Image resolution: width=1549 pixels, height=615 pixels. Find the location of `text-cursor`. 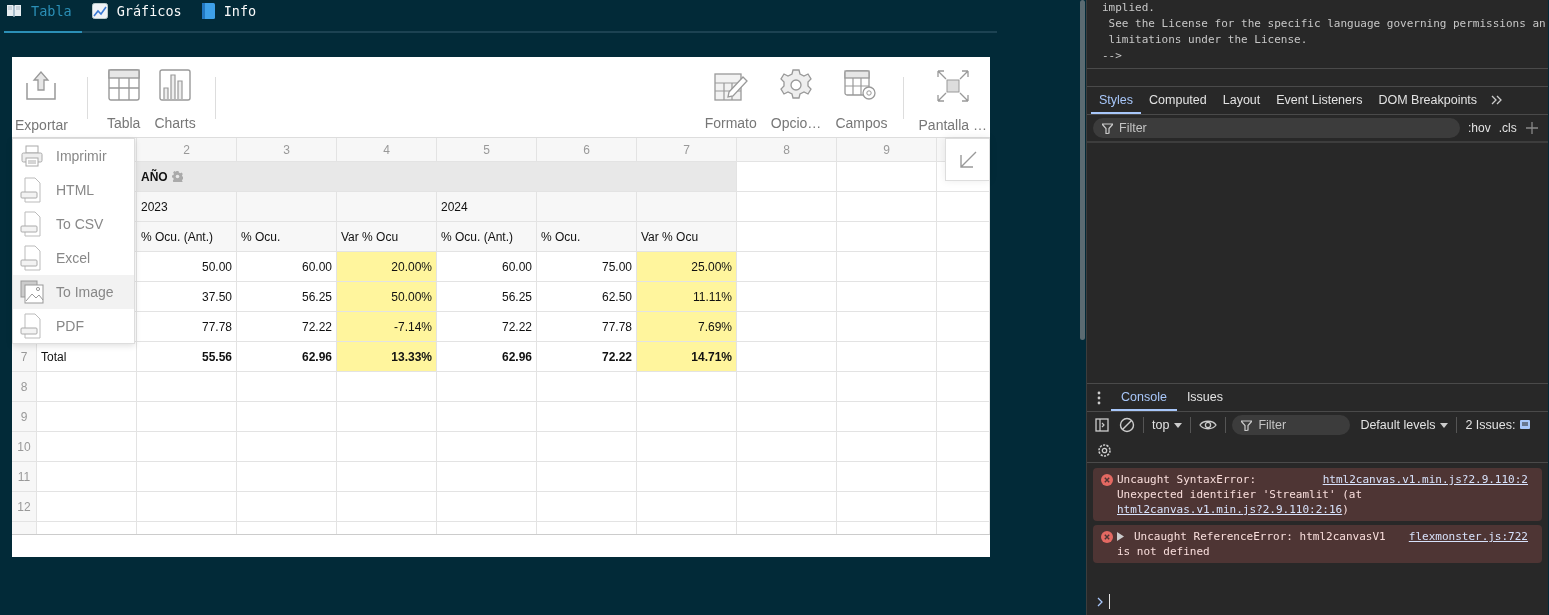

text-cursor is located at coordinates (1109, 601).